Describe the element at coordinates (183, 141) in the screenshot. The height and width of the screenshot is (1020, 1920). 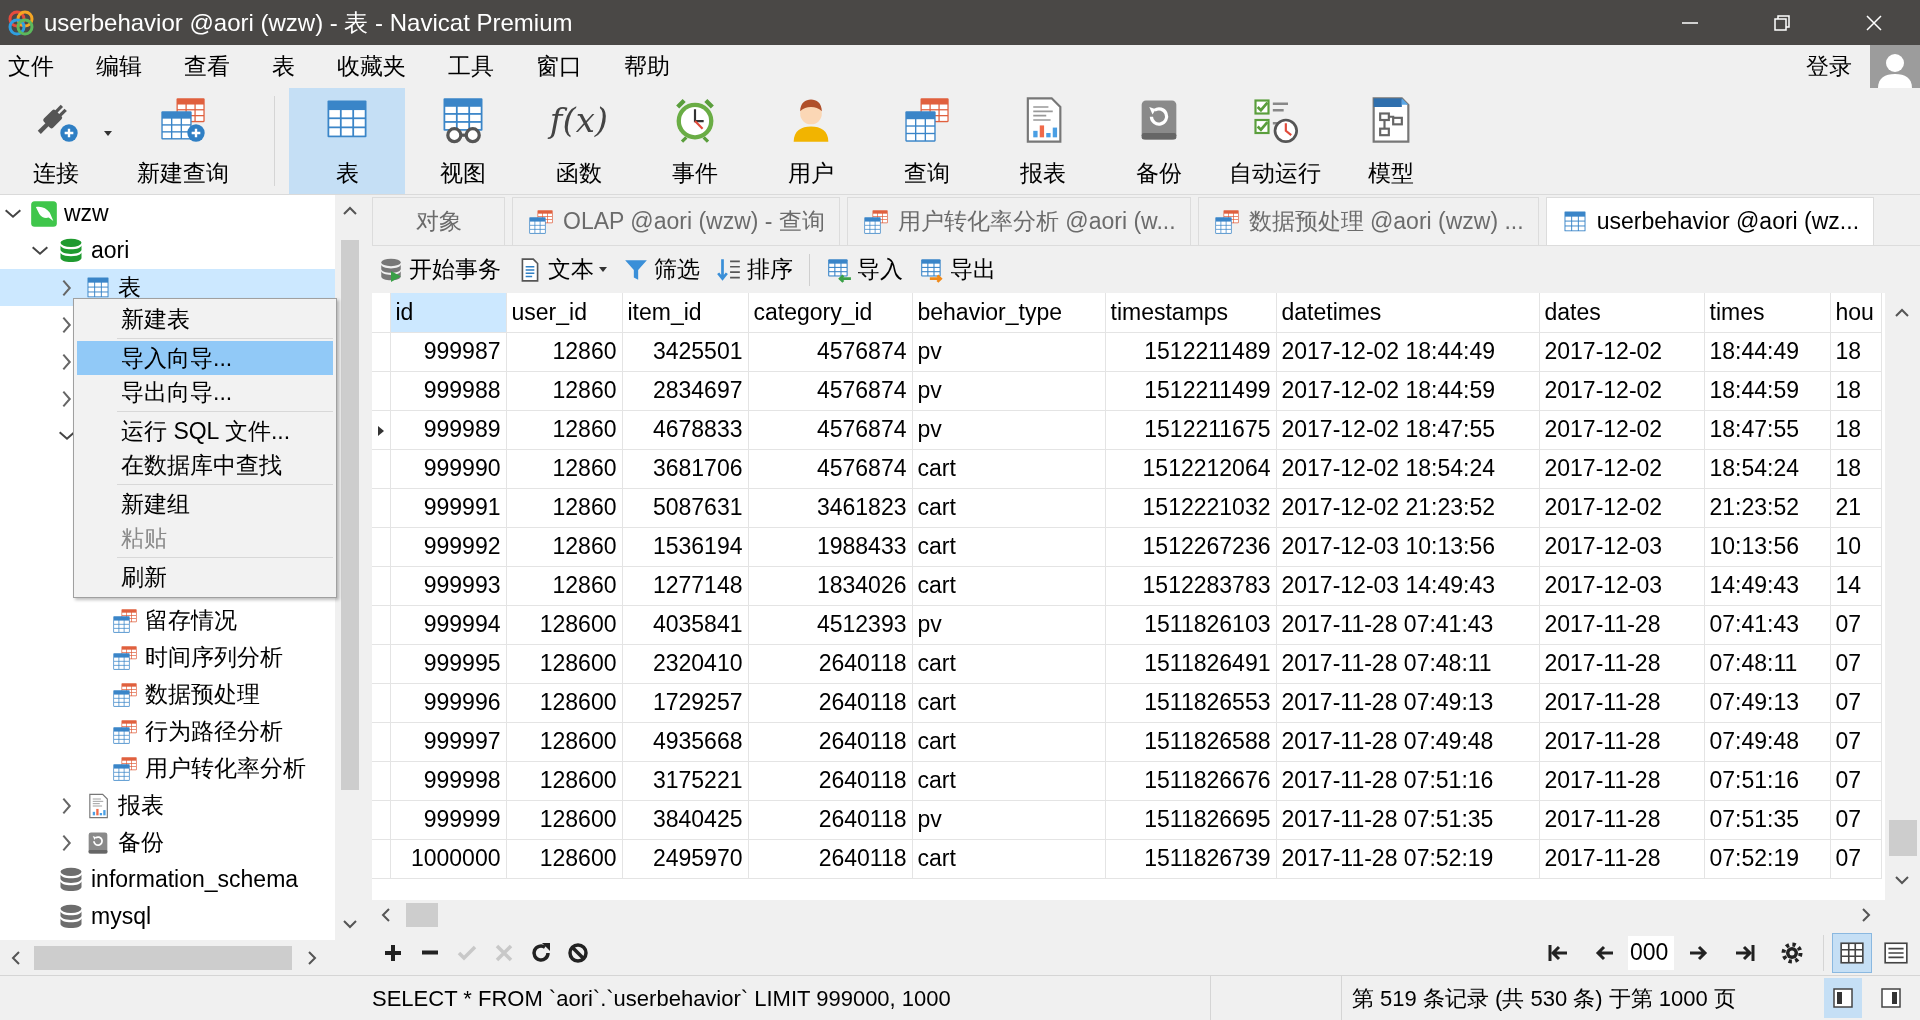
I see `toolbar-button: 新建查询` at that location.